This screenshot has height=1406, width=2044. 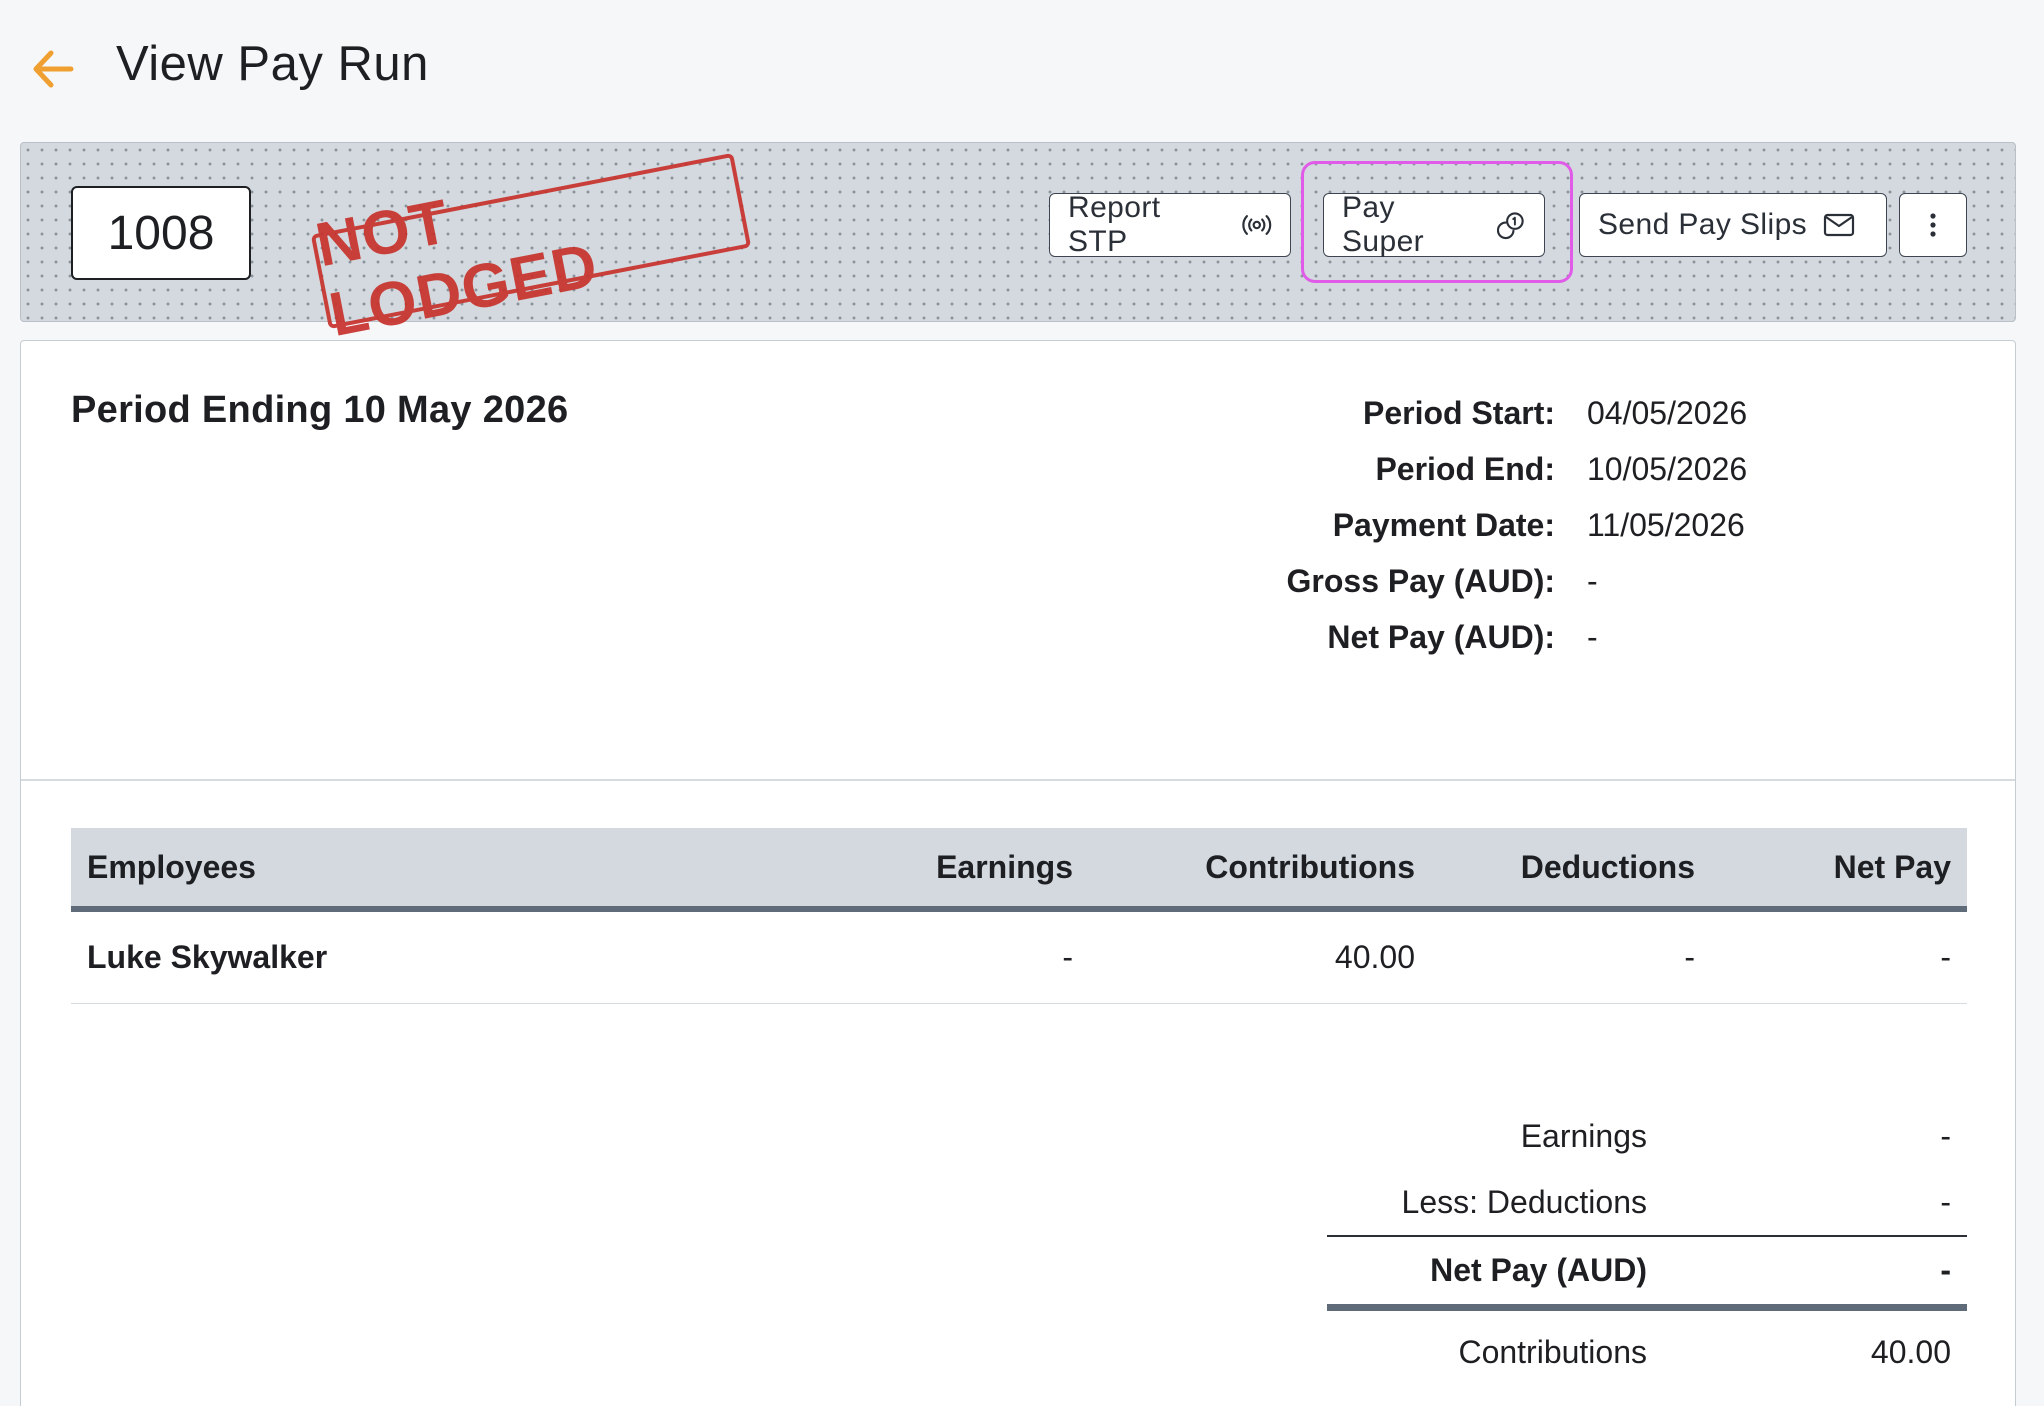 I want to click on more-options-button, so click(x=1933, y=225).